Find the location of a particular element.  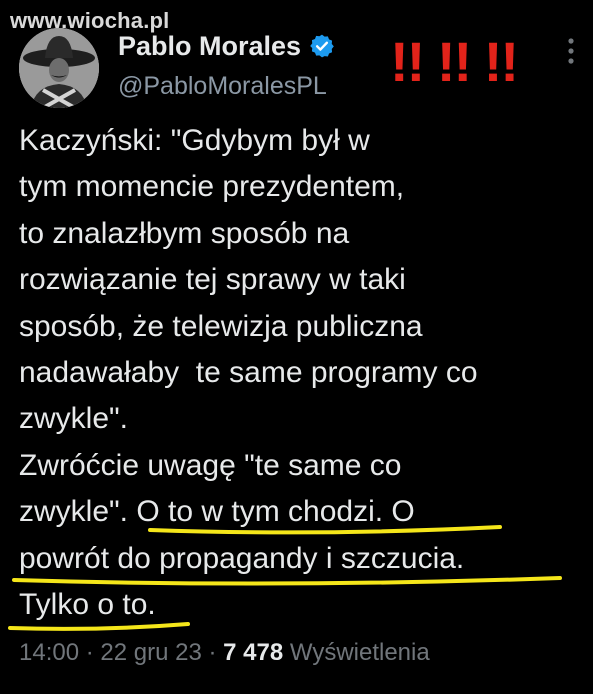

tweet-line: Tylko o to. is located at coordinates (87, 604).